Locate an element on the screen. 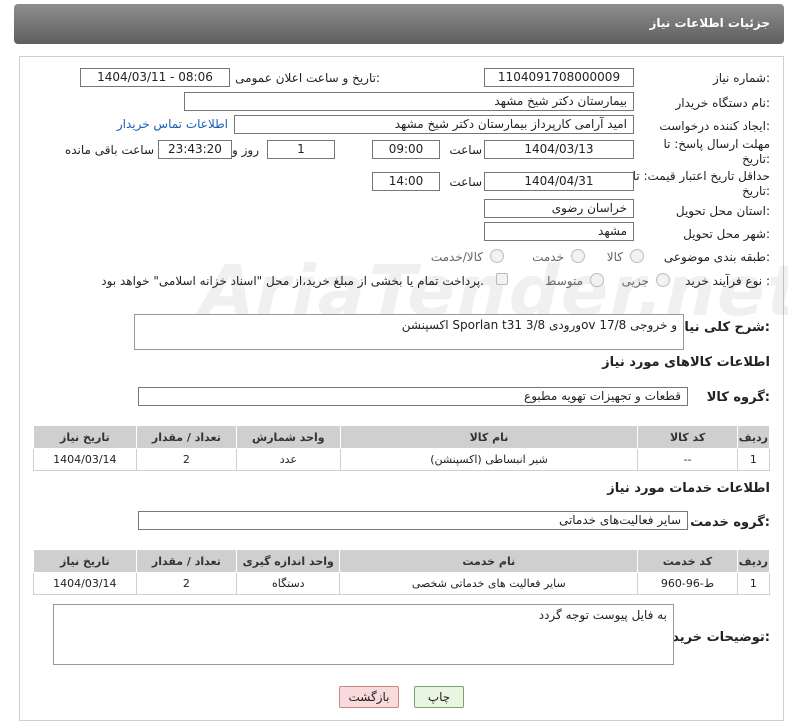  announce-label: تاریخ و ساعت اعلان عمومی: is located at coordinates (307, 78).